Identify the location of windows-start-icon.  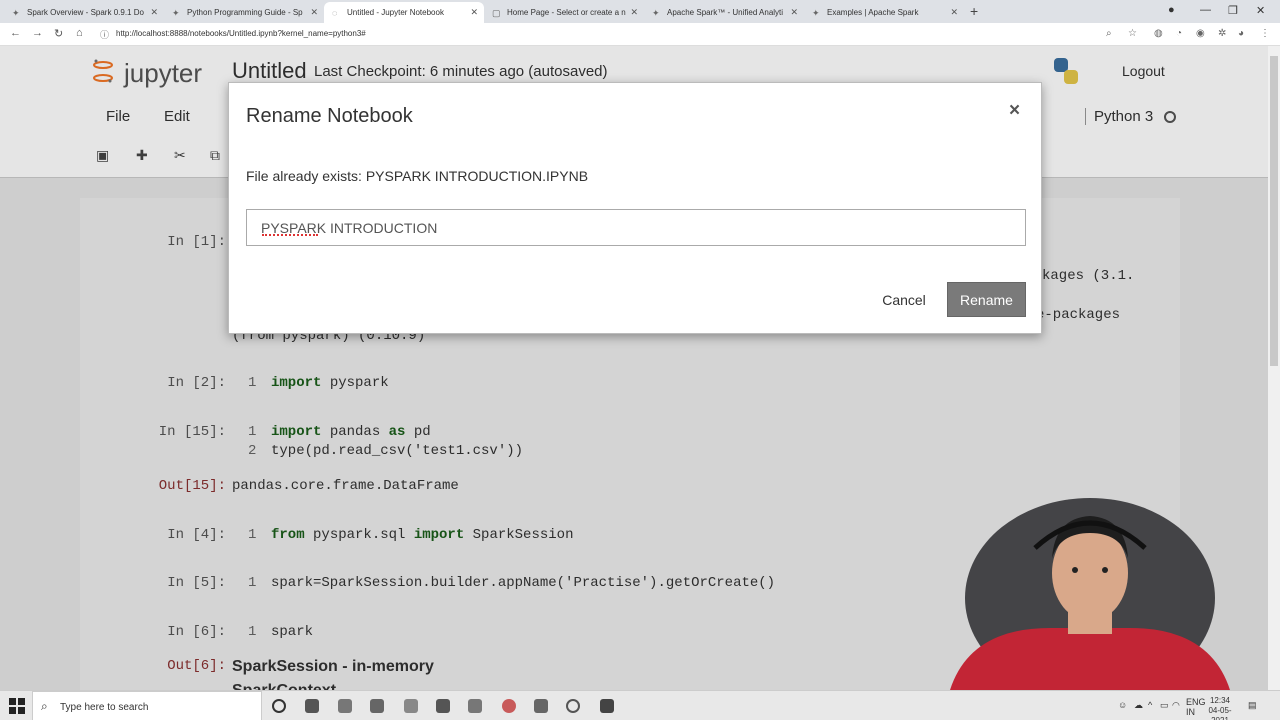
(17, 706).